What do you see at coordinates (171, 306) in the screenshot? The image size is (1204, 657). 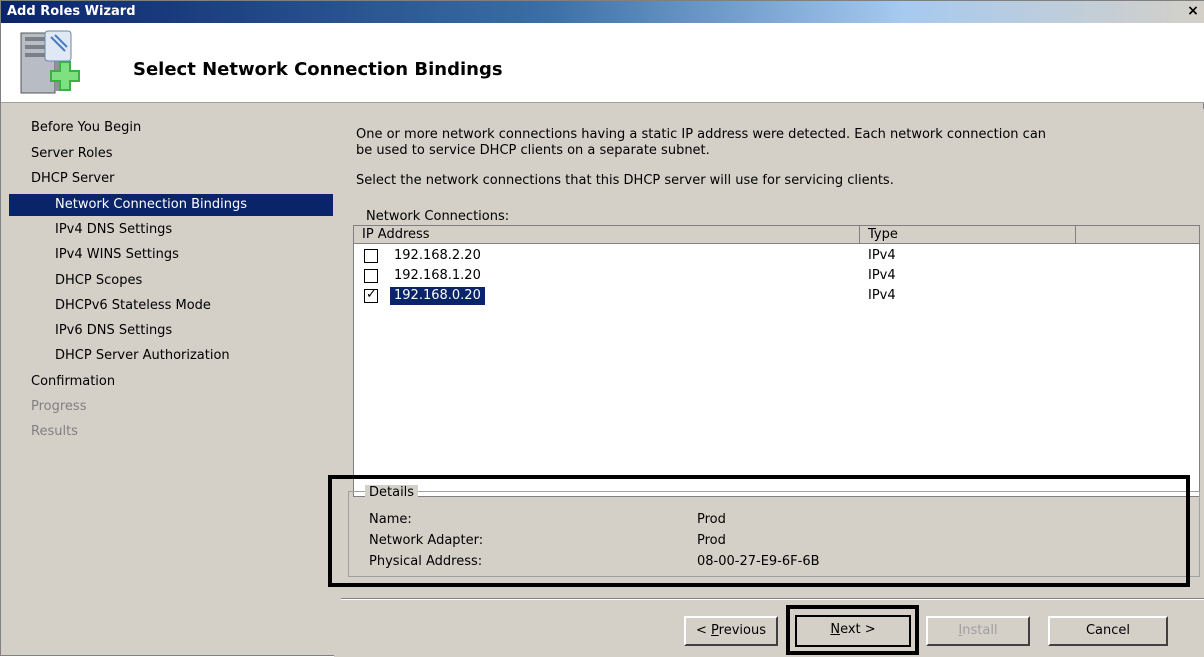 I see `nav-item-dhcpv6-stateless-mode: DHCPv6 Stateless Mode` at bounding box center [171, 306].